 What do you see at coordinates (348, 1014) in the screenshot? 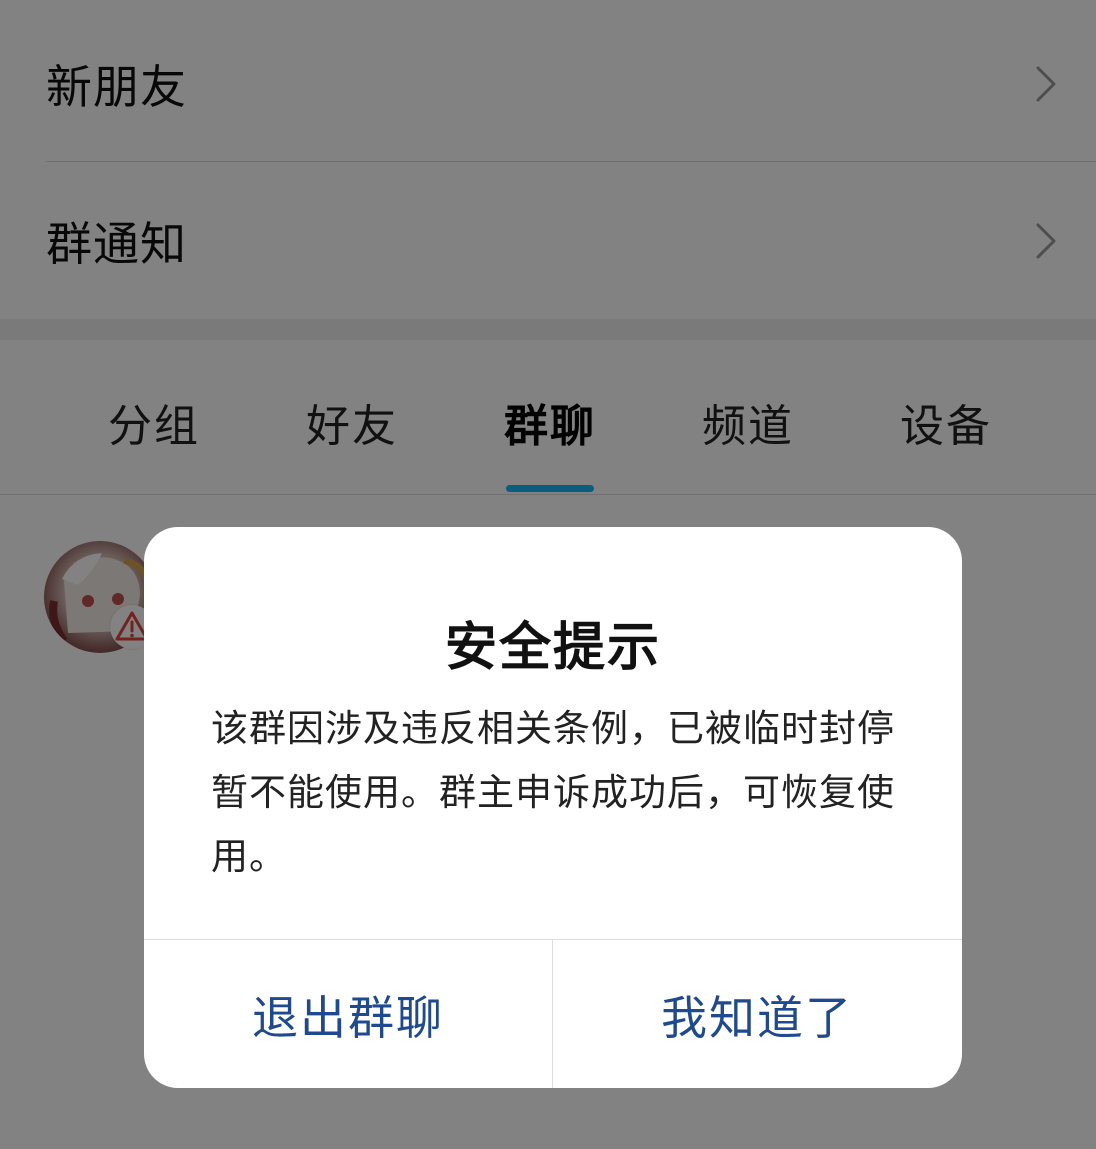
I see `exit-group-button: 退出群聊` at bounding box center [348, 1014].